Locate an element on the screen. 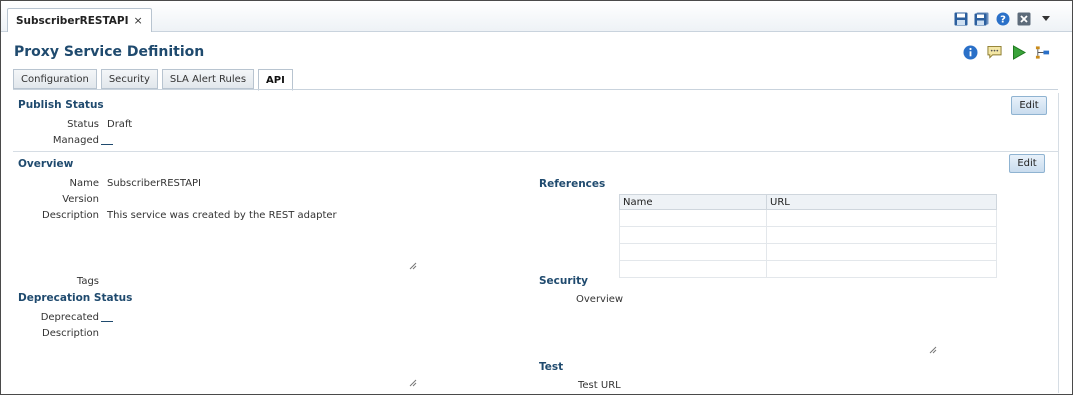 This screenshot has height=395, width=1073. security-overview-label: Overview is located at coordinates (600, 299).